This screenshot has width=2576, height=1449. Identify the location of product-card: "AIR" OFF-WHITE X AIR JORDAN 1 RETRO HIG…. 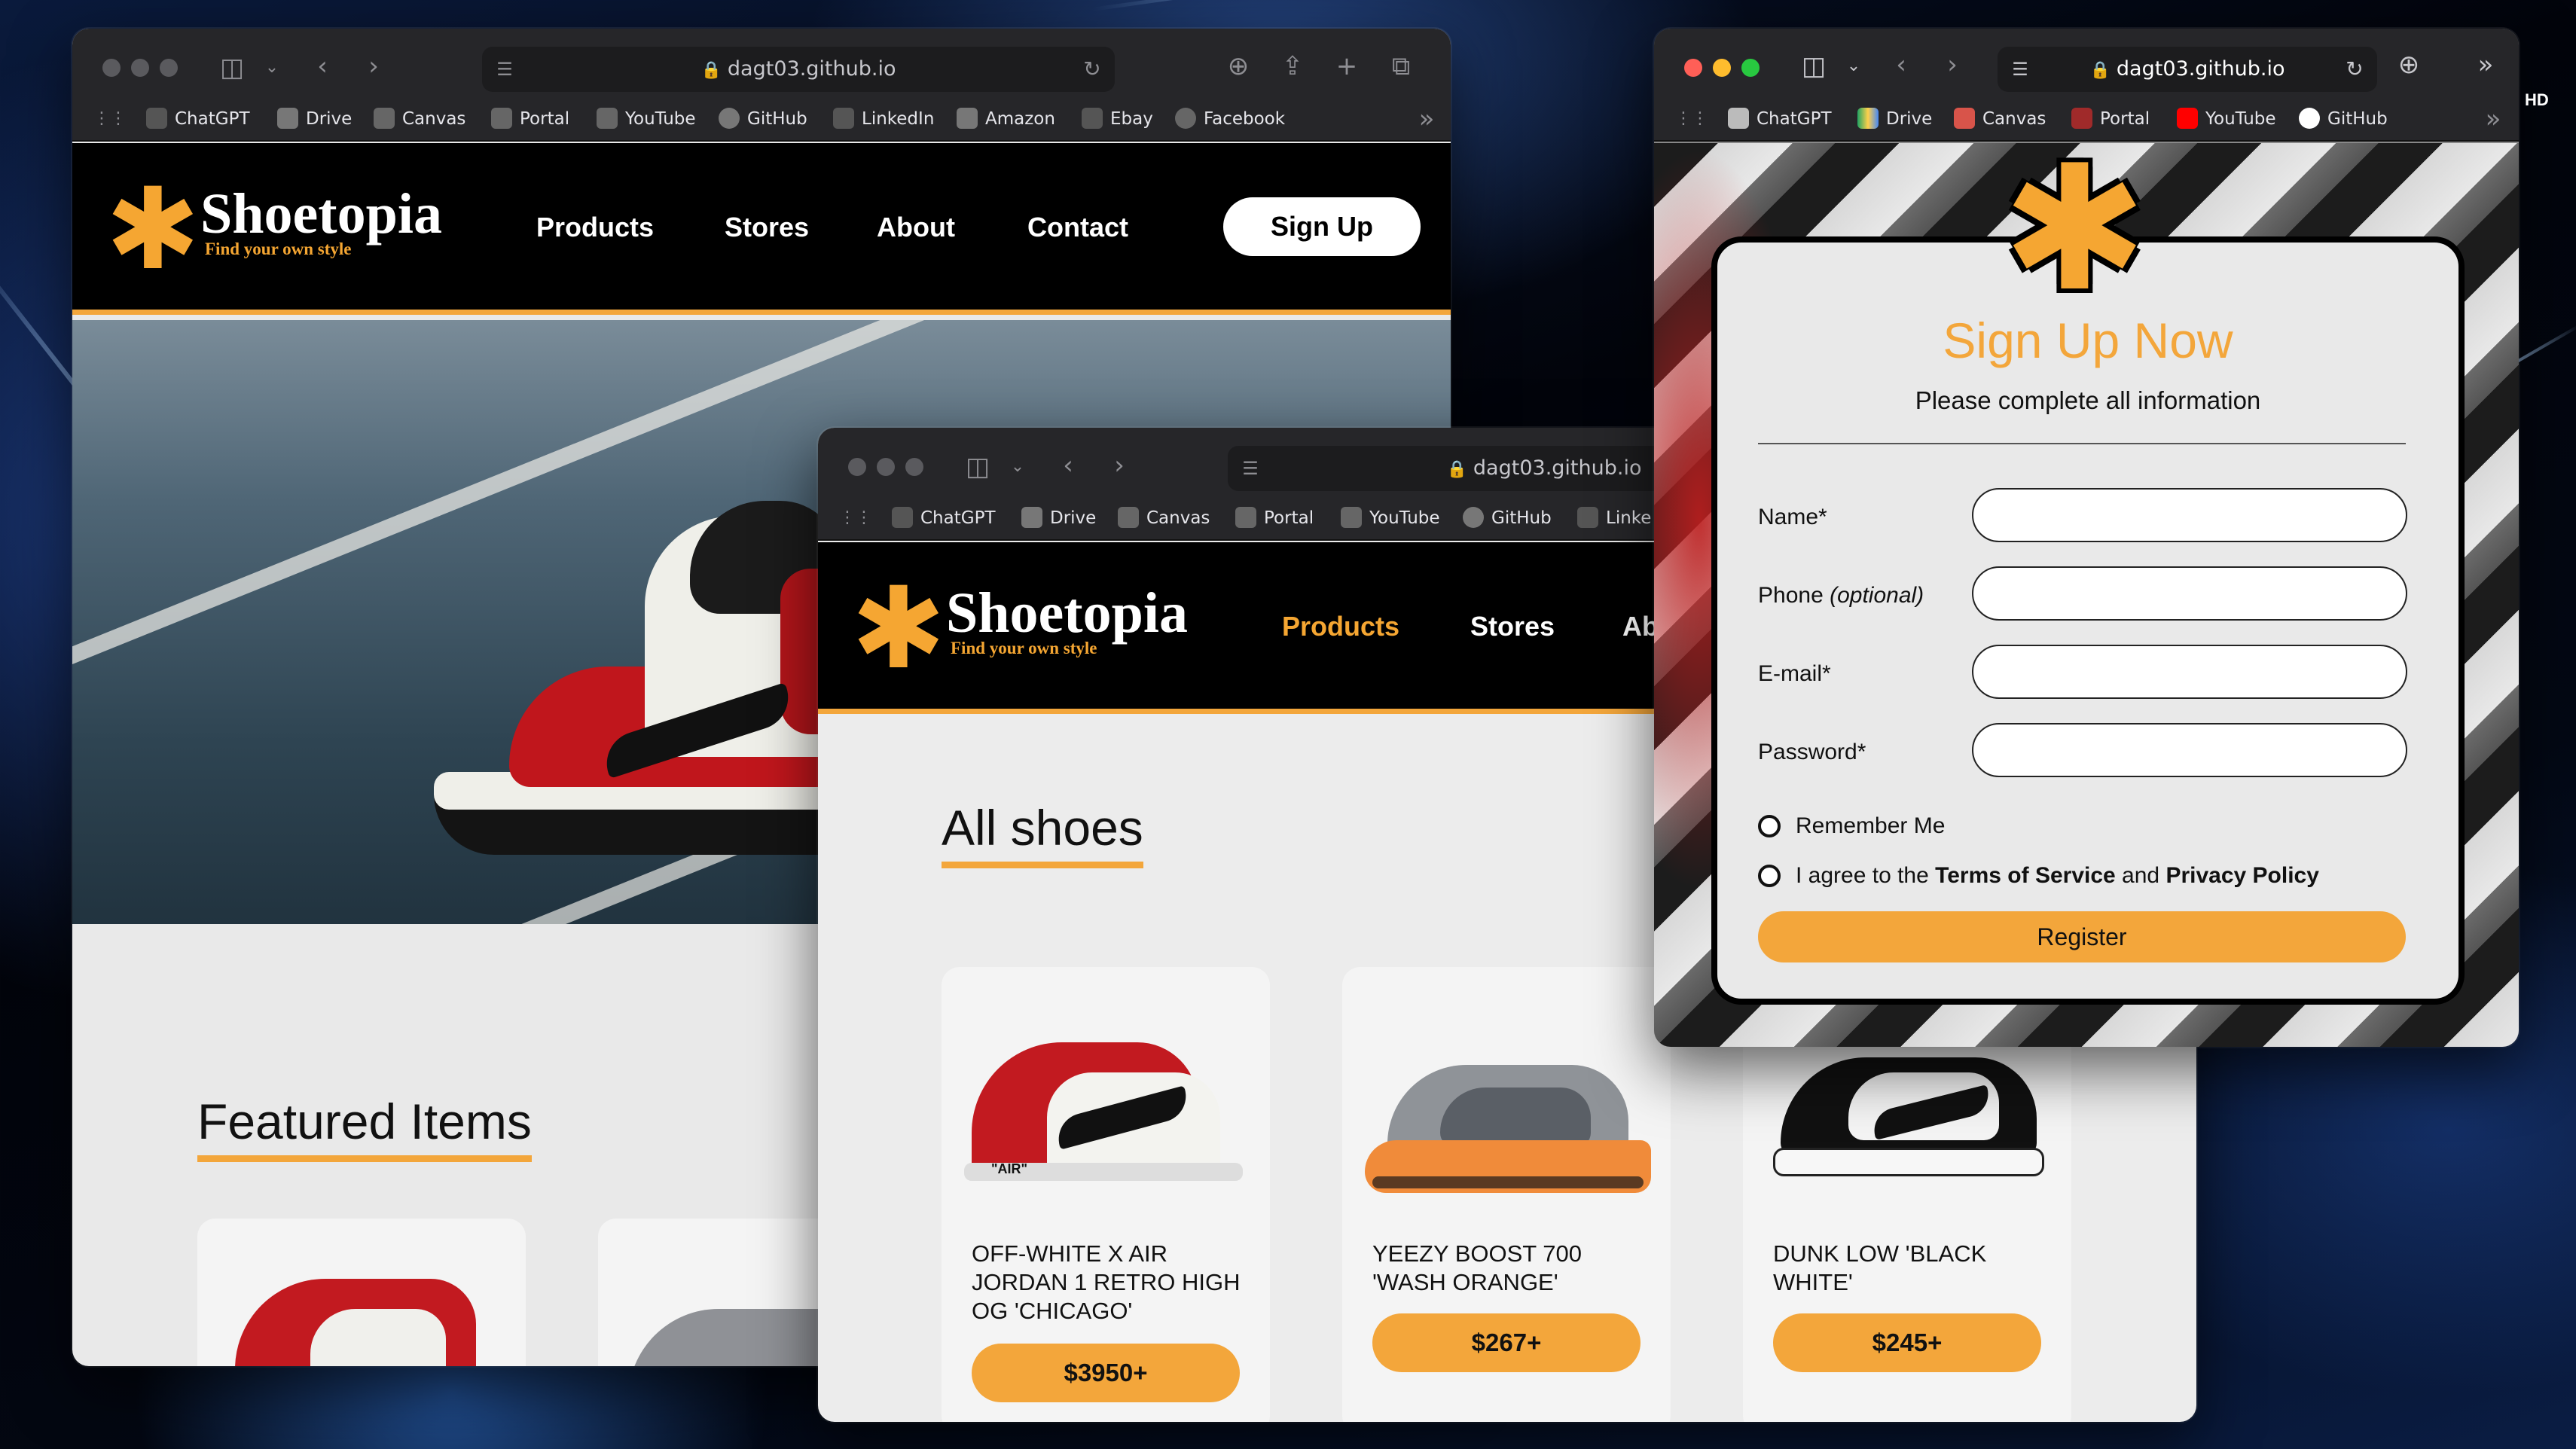
(1106, 1194).